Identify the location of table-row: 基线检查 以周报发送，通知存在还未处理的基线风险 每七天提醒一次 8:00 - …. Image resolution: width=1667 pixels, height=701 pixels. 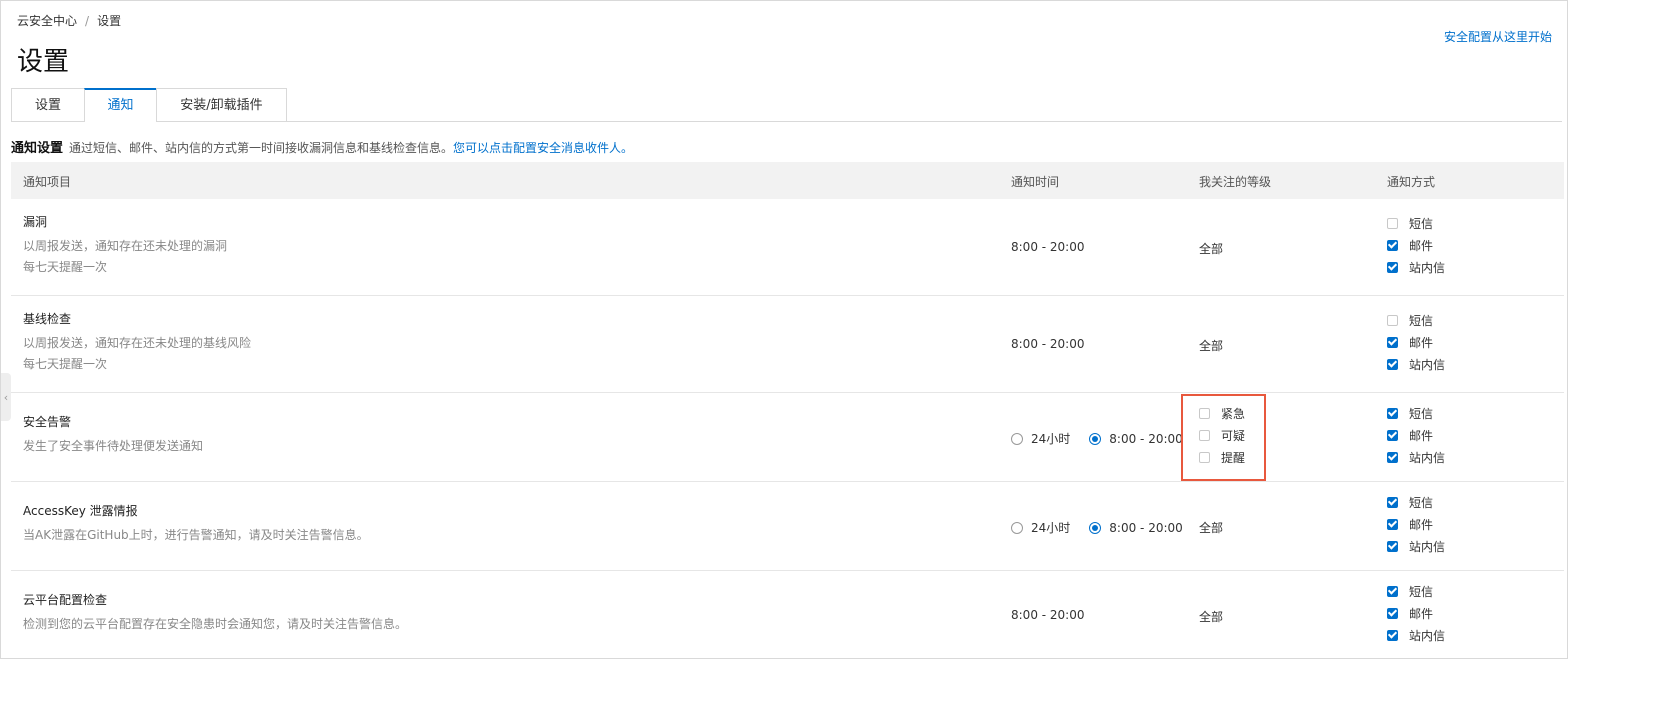
(787, 344).